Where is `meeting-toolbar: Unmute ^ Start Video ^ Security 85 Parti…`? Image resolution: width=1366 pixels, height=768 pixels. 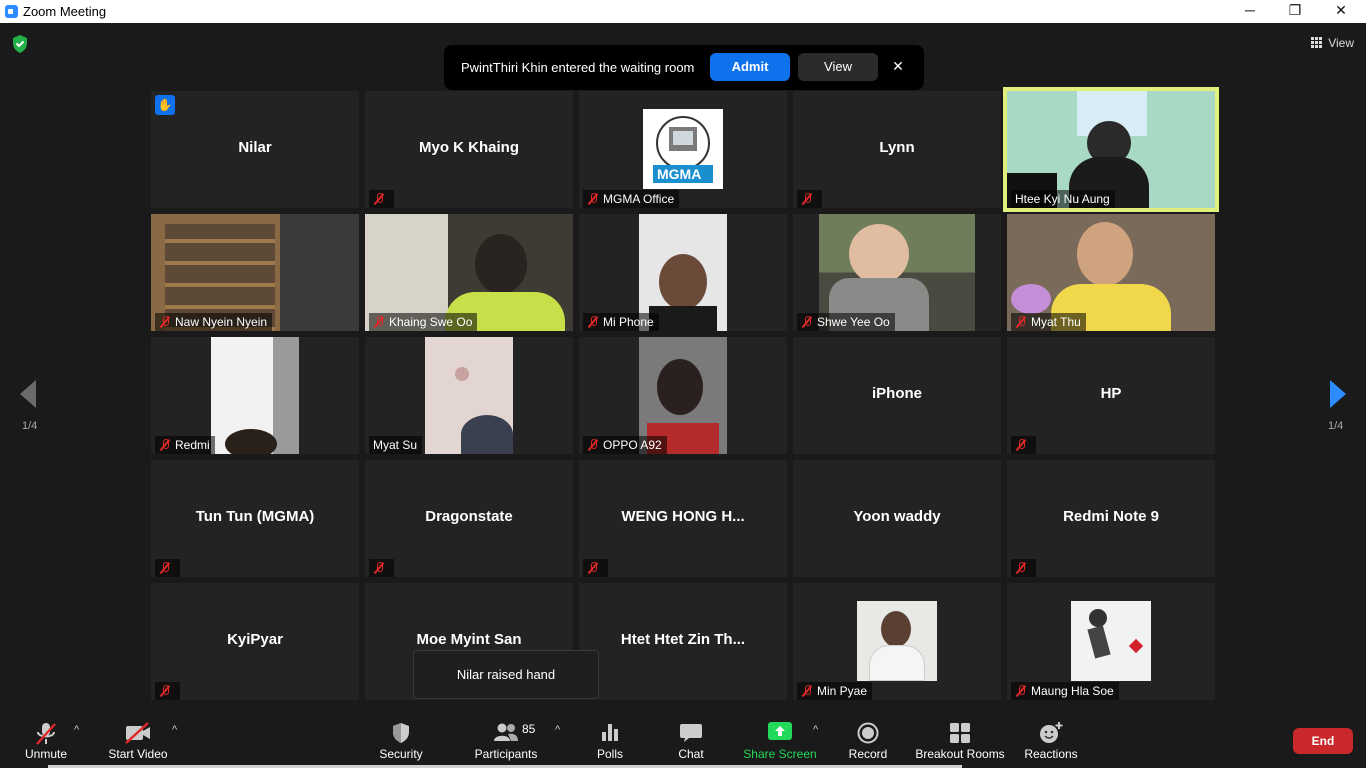 meeting-toolbar: Unmute ^ Start Video ^ Security 85 Parti… is located at coordinates (683, 738).